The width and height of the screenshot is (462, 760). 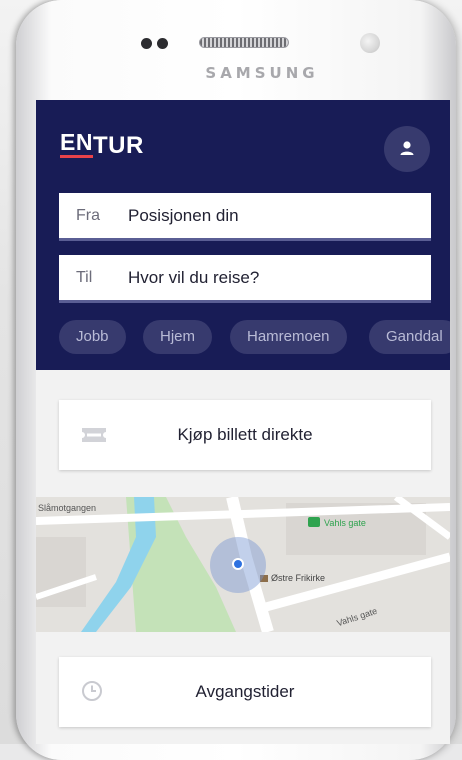 I want to click on logo-tur: TUR, so click(x=118, y=145).